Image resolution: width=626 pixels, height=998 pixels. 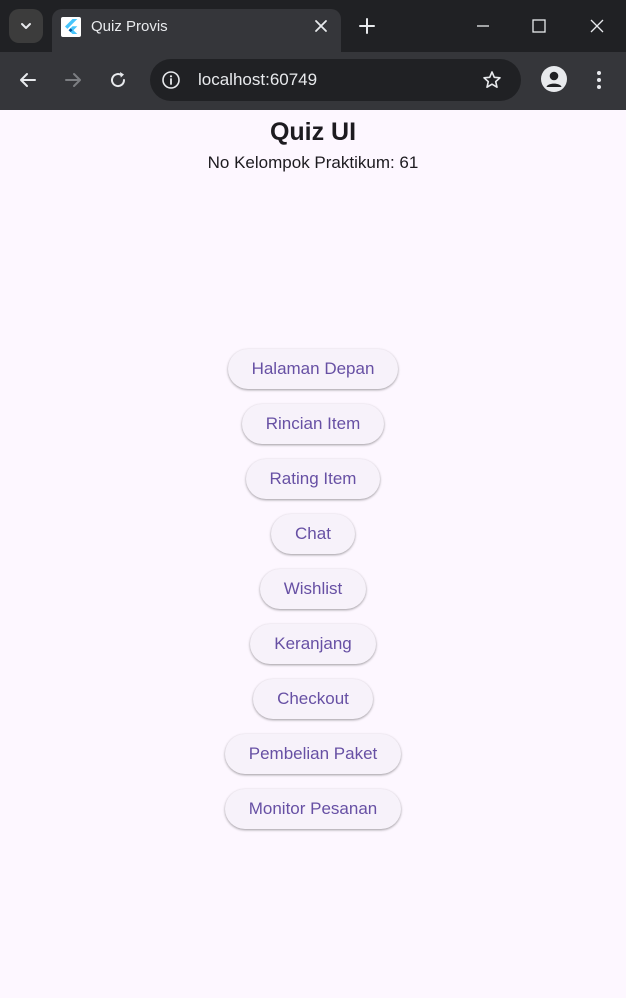 I want to click on arrow-right-icon, so click(x=73, y=80).